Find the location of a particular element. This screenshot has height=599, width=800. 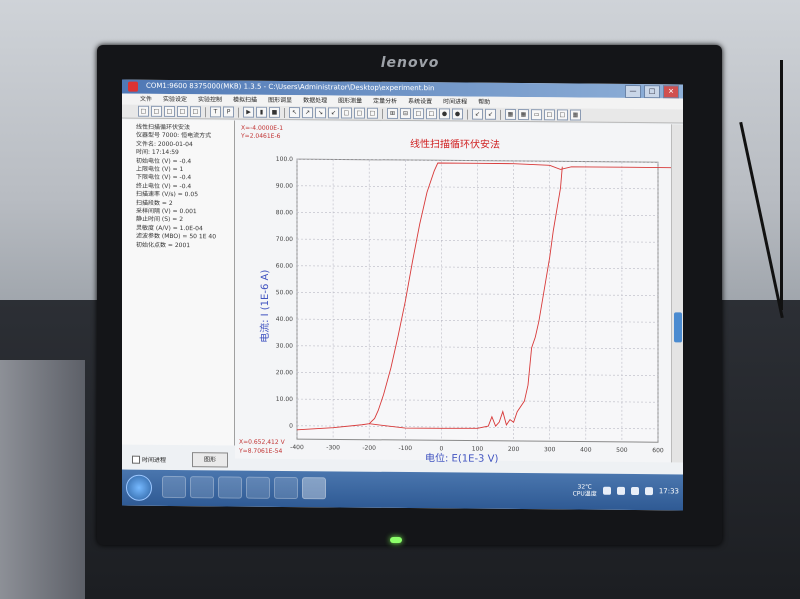

flag-icon is located at coordinates (648, 491).